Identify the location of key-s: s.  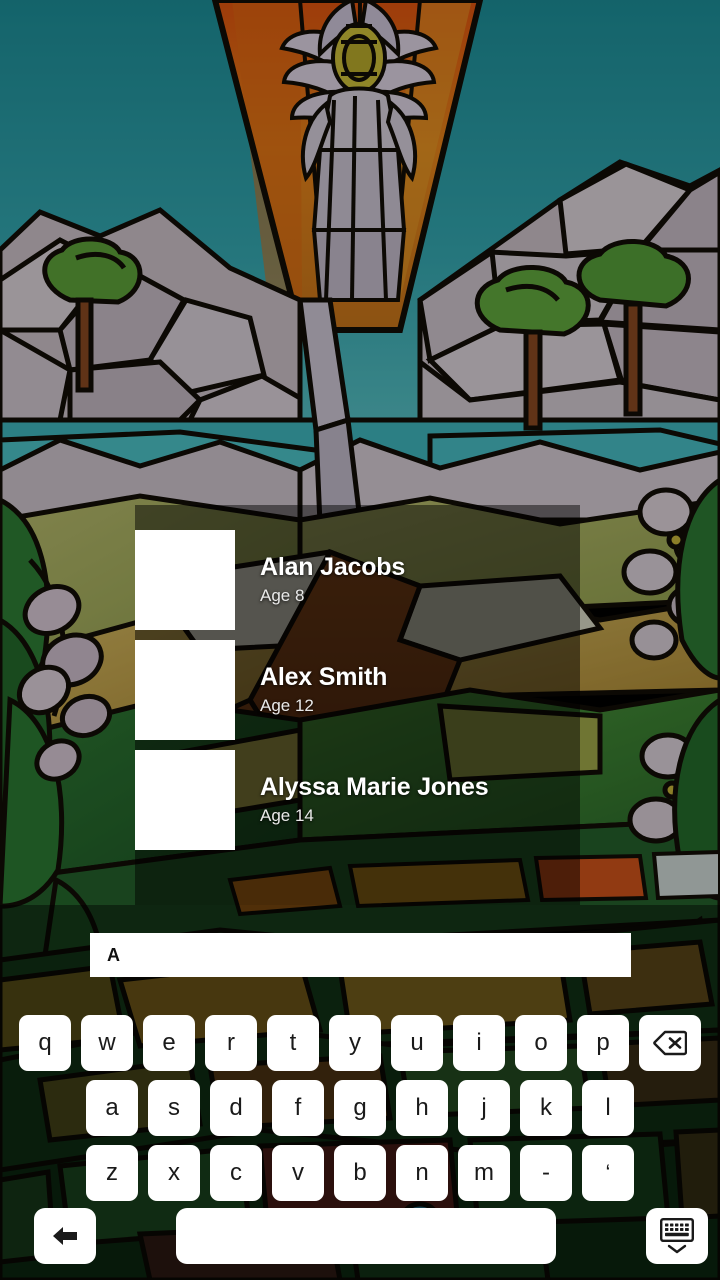
(174, 1108).